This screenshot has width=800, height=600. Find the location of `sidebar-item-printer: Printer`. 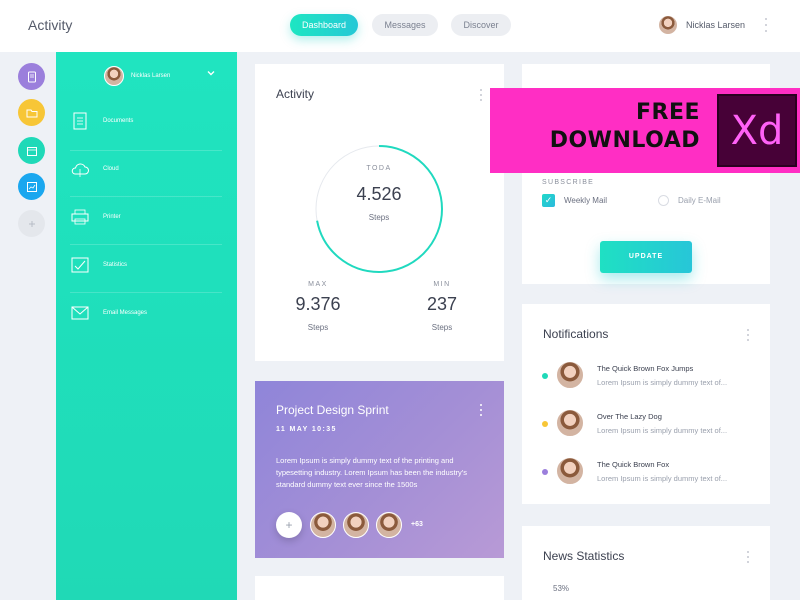

sidebar-item-printer: Printer is located at coordinates (145, 217).